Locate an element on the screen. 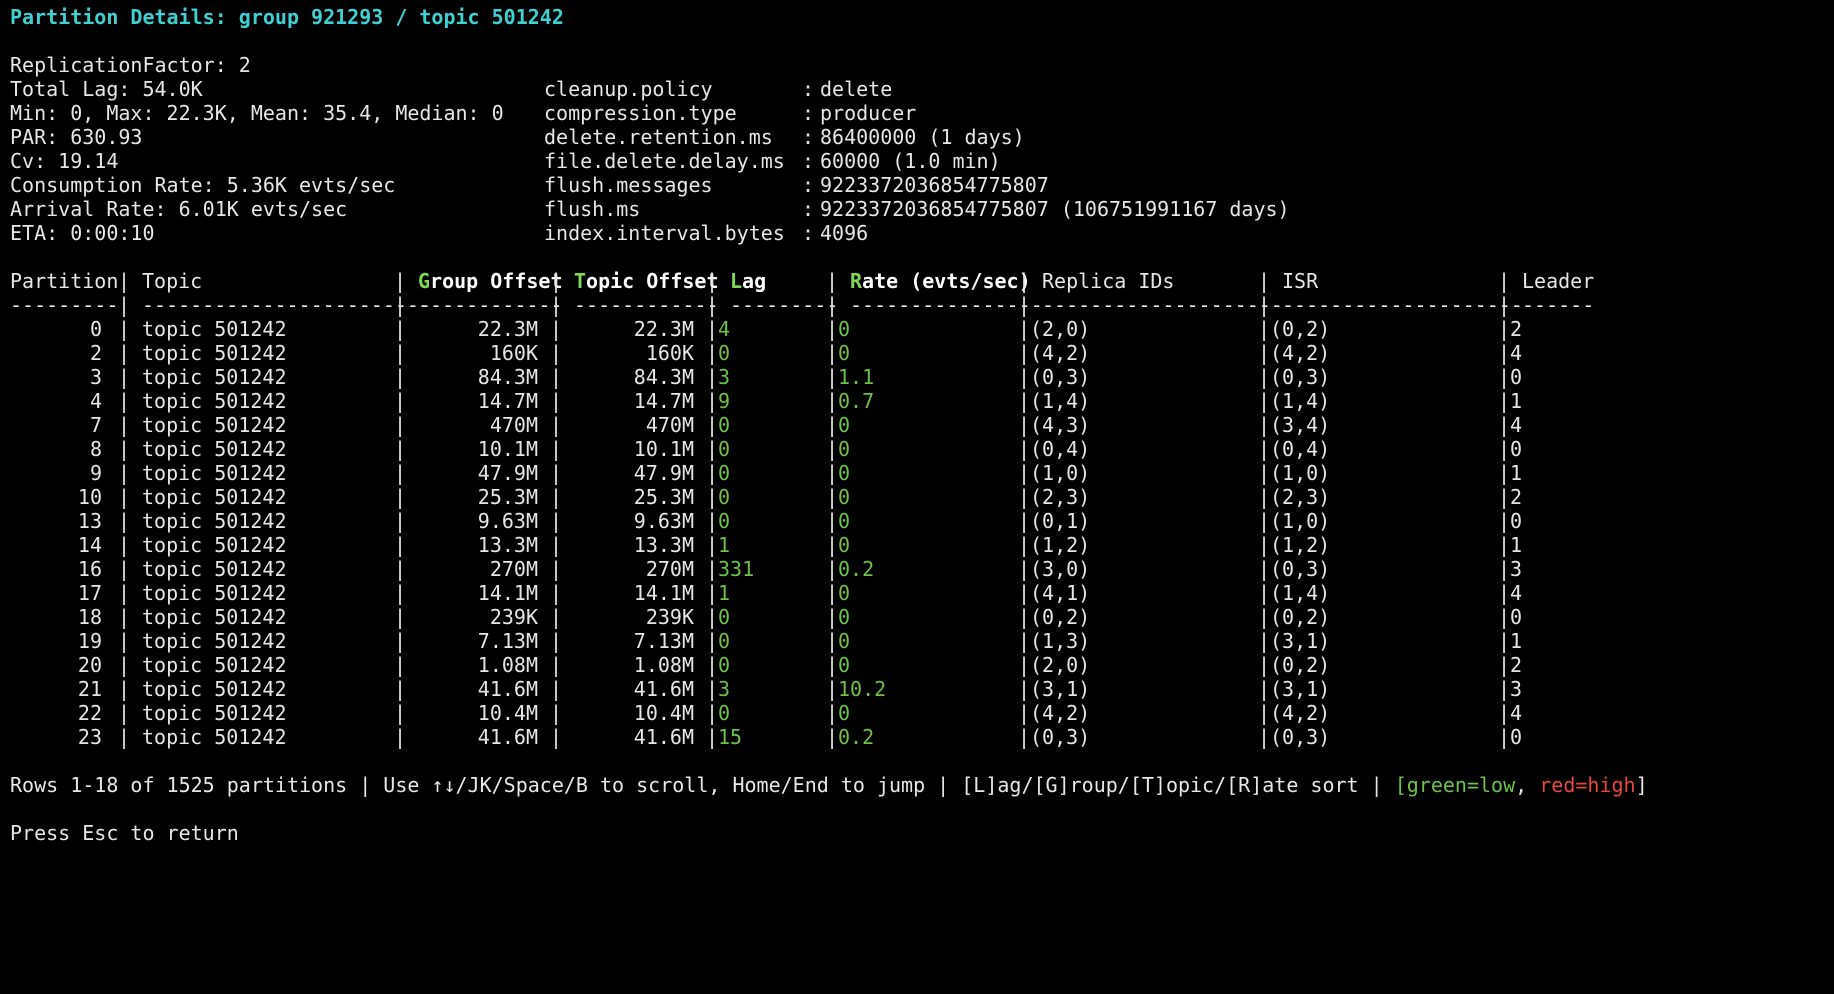 The image size is (1834, 994). col-header-rate-label: ate (evts/sec) is located at coordinates (946, 281).